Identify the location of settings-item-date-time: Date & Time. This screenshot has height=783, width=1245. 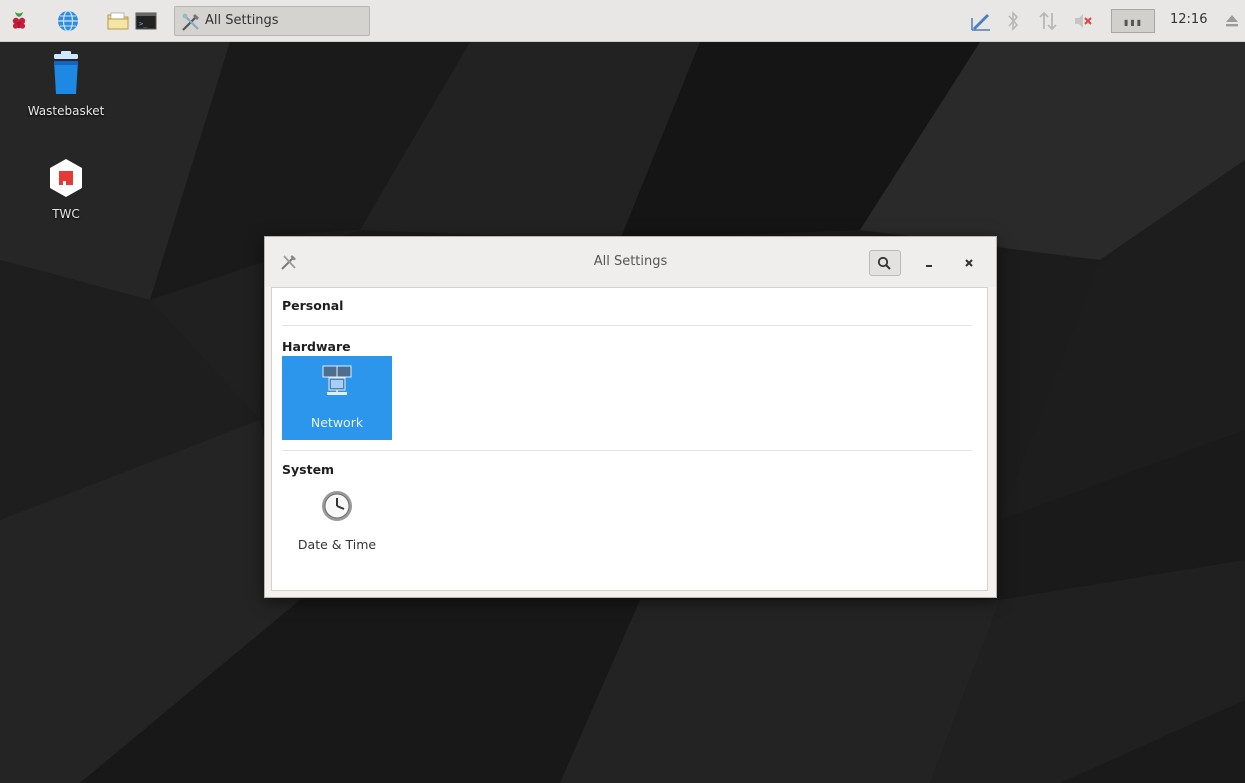
(337, 520).